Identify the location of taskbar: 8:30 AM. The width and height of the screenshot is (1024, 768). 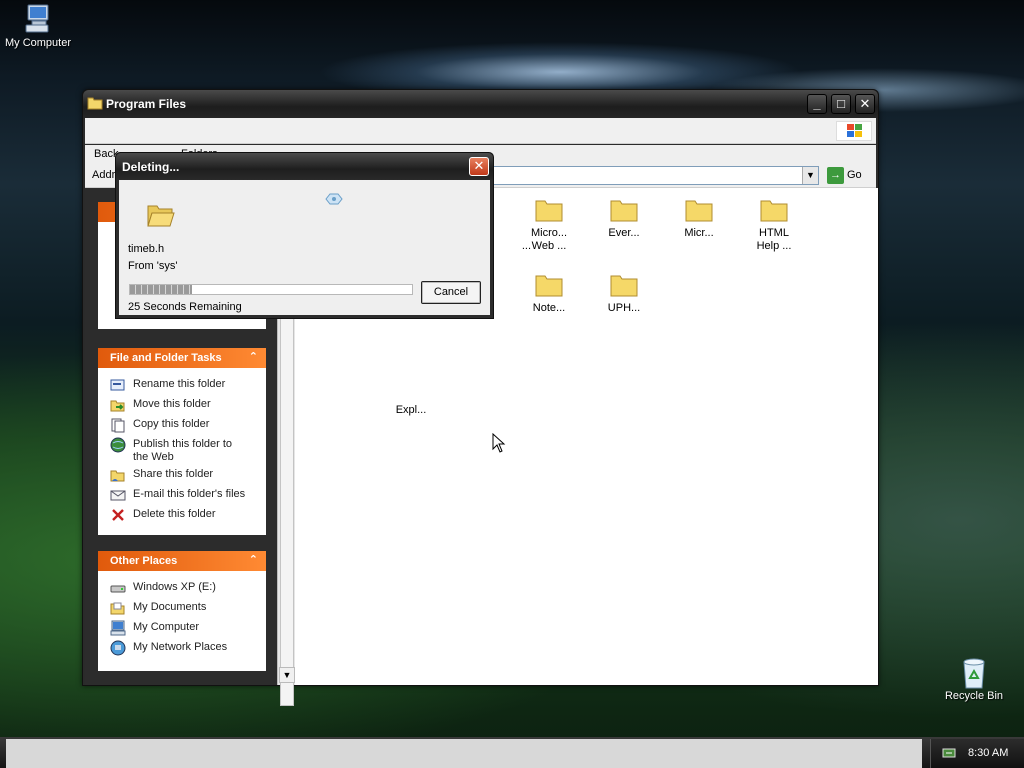
(512, 752).